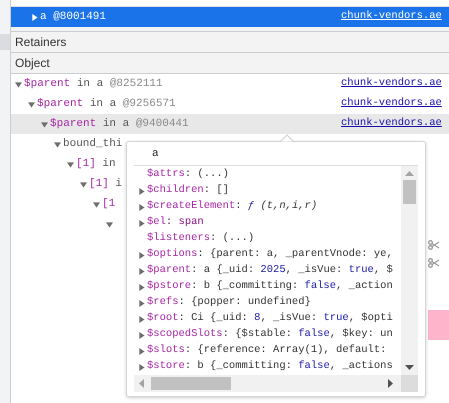  Describe the element at coordinates (270, 287) in the screenshot. I see `property-entry: $pstore: b {_committing: false, _action` at that location.